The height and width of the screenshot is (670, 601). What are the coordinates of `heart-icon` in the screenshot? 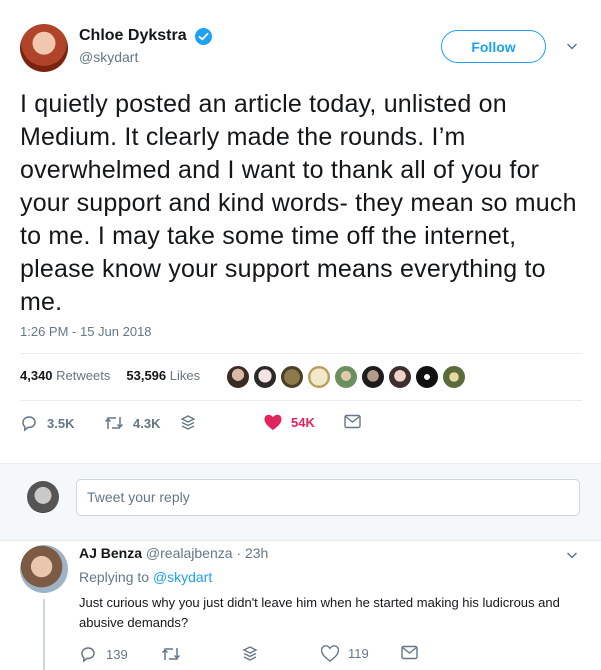 It's located at (273, 422).